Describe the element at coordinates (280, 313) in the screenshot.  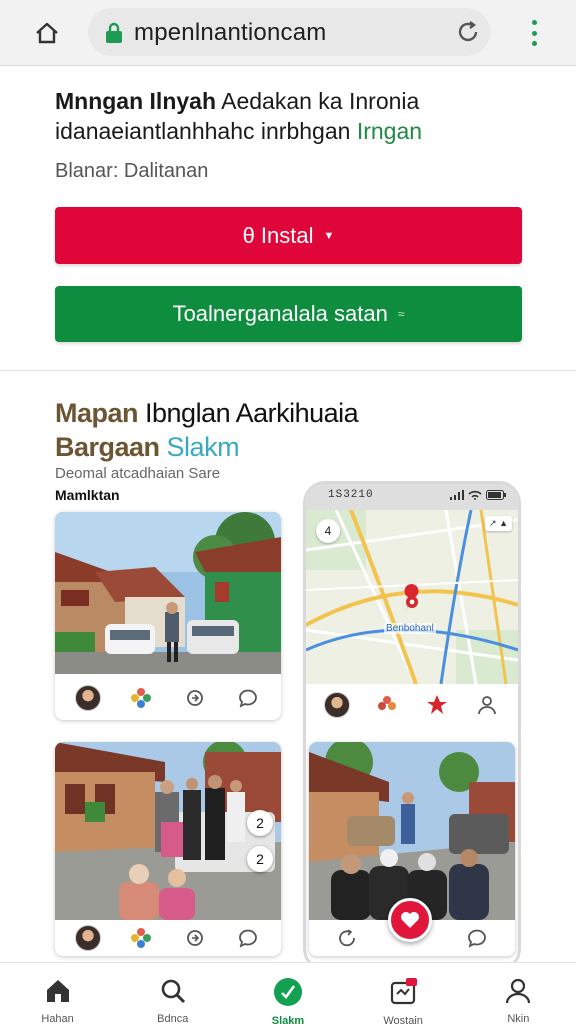
I see `primary-label: Toalnerganalala satan` at that location.